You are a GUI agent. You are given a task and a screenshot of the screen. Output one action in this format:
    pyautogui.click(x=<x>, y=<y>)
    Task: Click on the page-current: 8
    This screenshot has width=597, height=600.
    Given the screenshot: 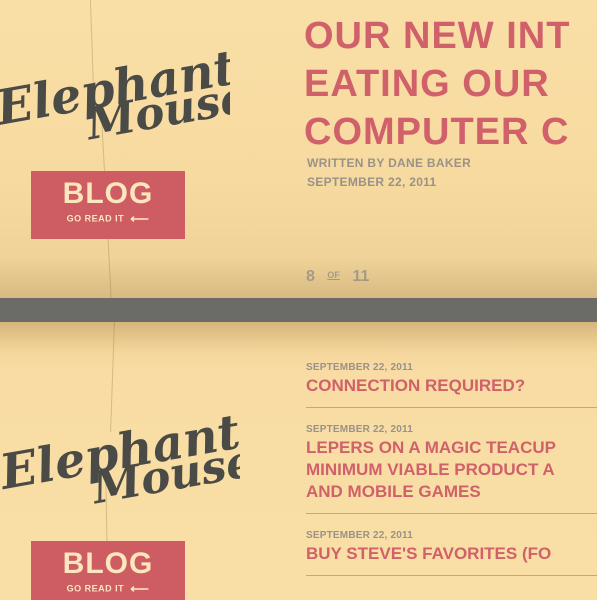 What is the action you would take?
    pyautogui.click(x=310, y=276)
    